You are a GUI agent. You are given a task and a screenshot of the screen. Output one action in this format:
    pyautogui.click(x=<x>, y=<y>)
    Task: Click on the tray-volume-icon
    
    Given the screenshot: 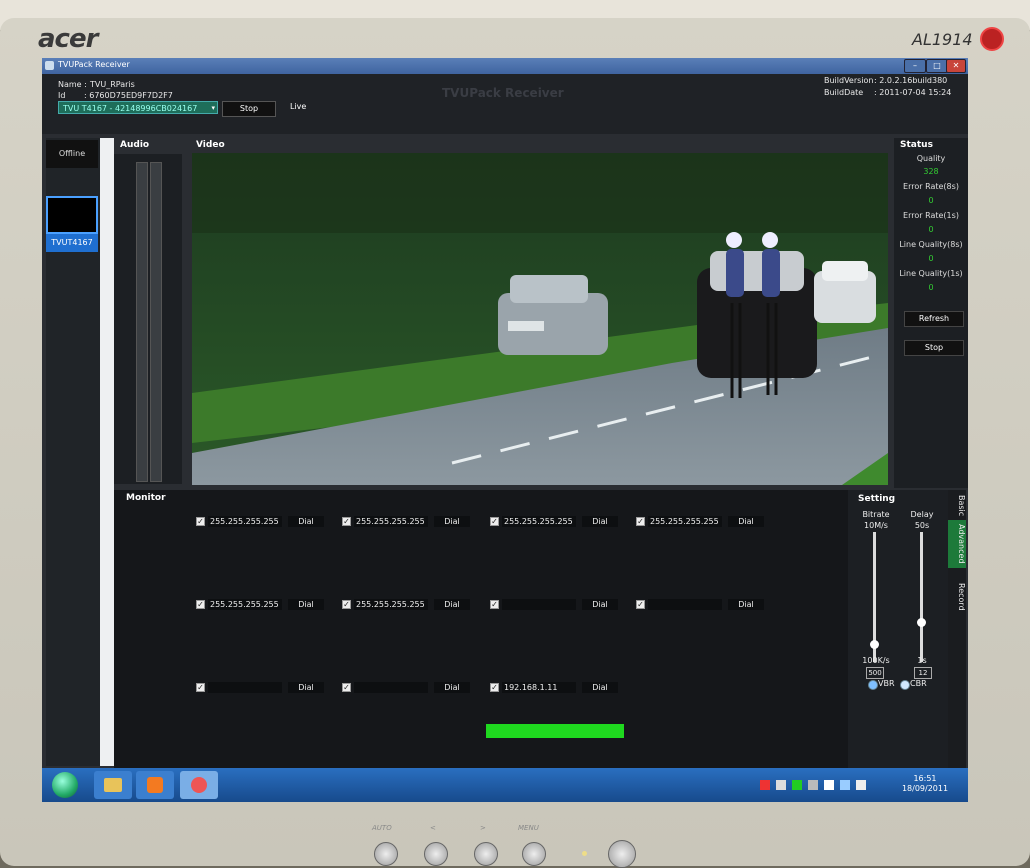 What is the action you would take?
    pyautogui.click(x=861, y=785)
    